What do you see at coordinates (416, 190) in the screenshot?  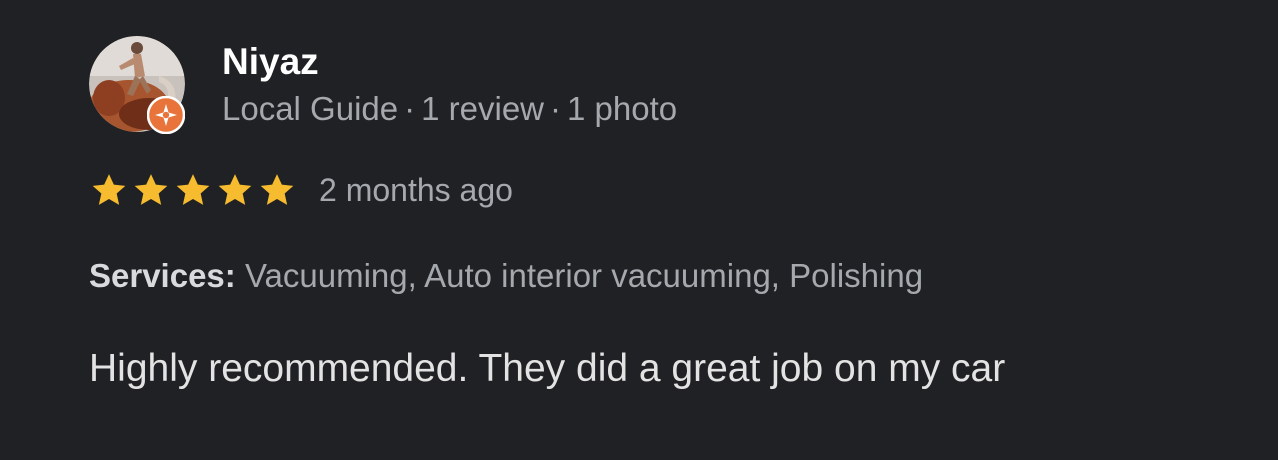 I see `review-time: 2 months ago` at bounding box center [416, 190].